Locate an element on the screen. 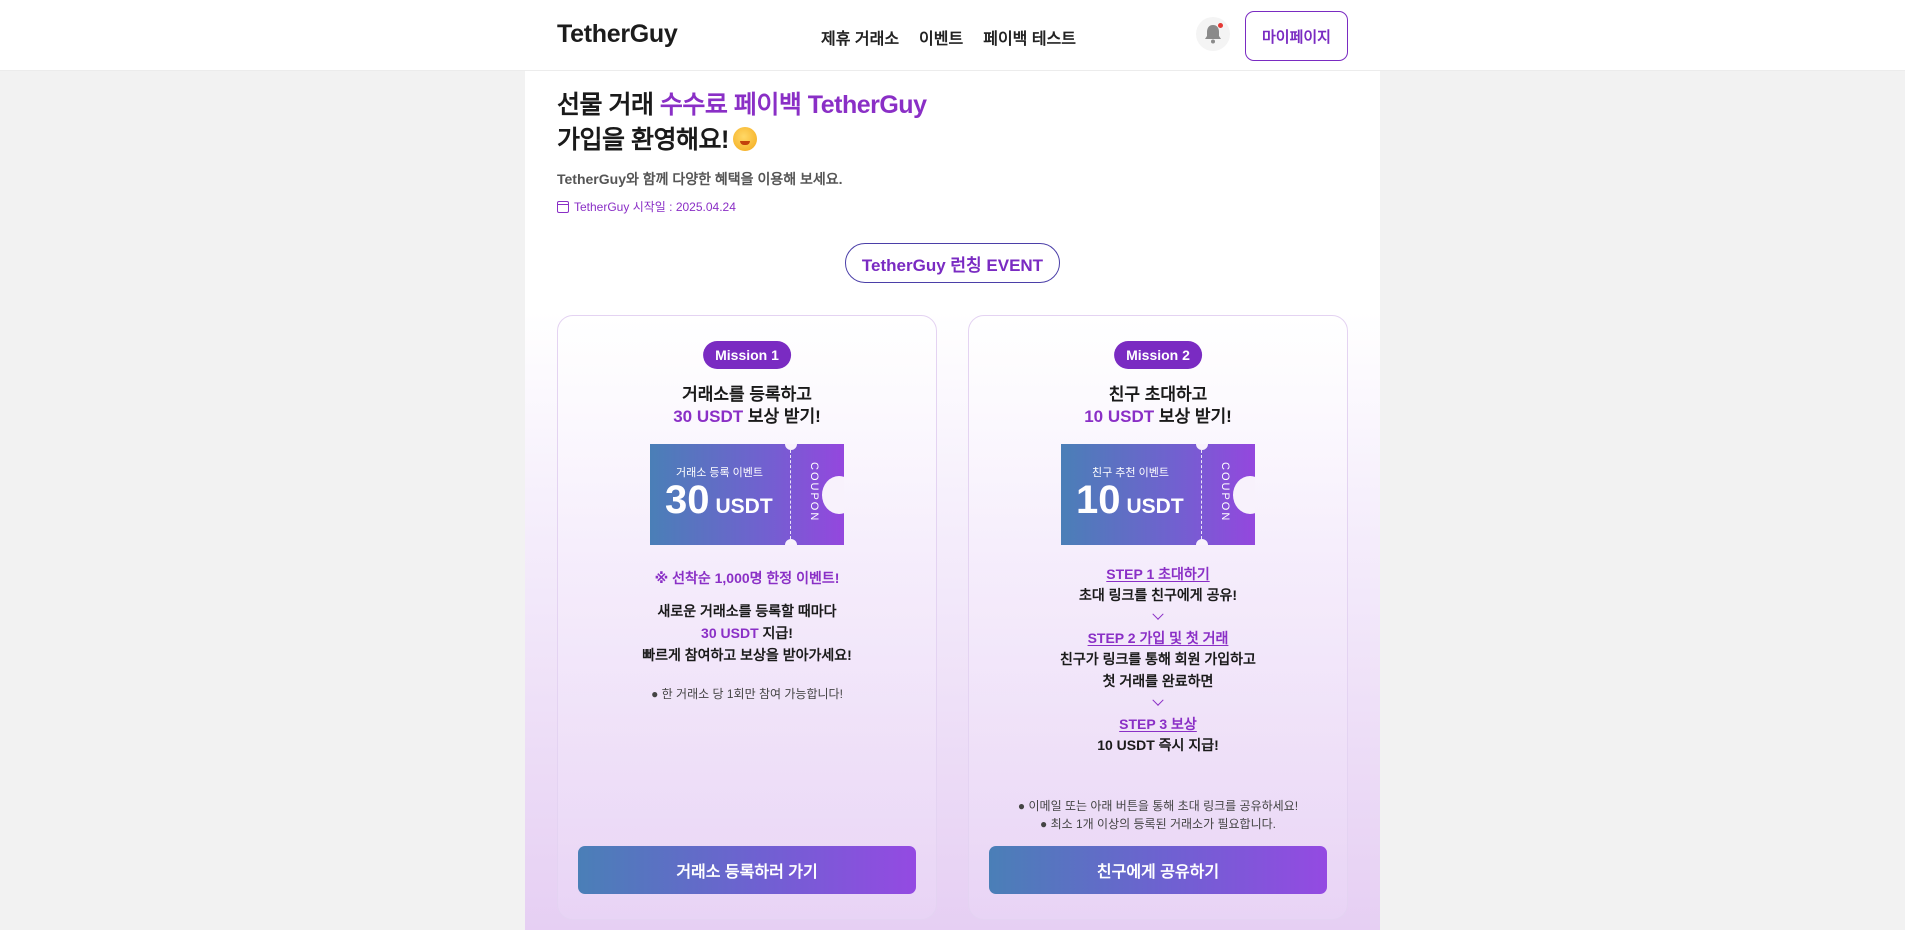 Image resolution: width=1905 pixels, height=930 pixels. mypage-button: 마이페이지 is located at coordinates (1296, 36).